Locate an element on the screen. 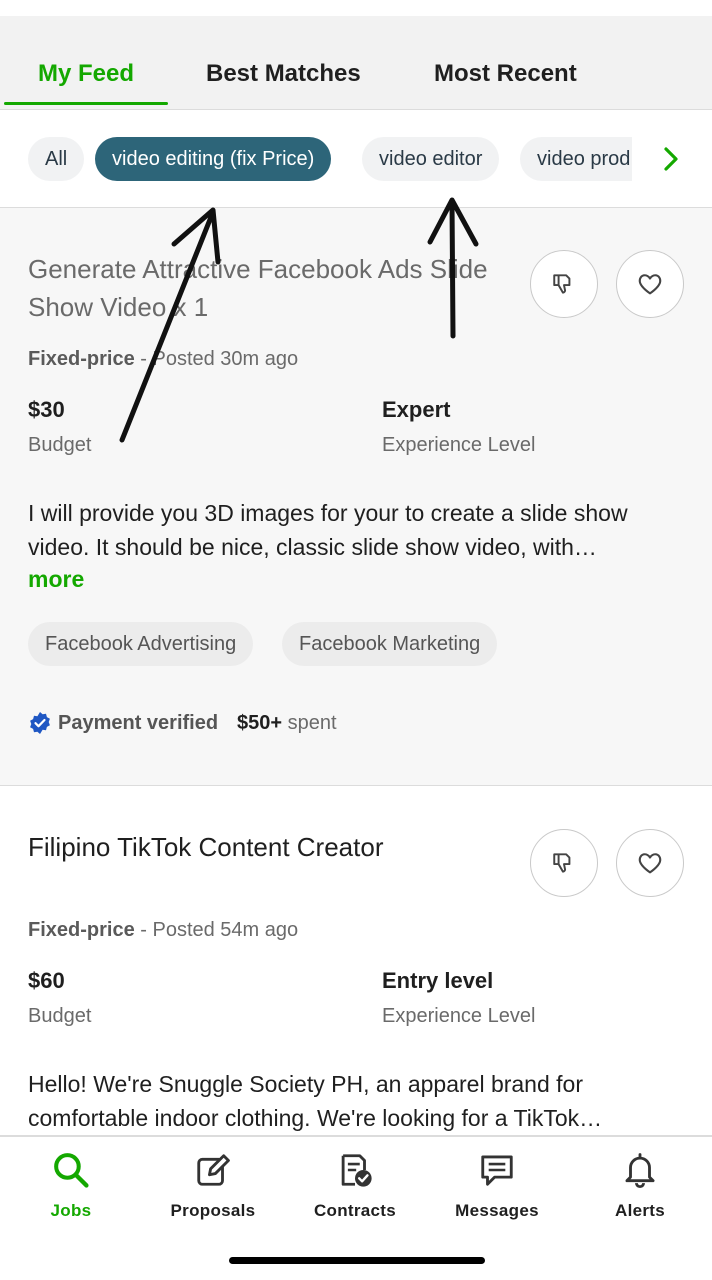 The height and width of the screenshot is (1280, 712). nav-contracts: Contracts is located at coordinates (355, 1186).